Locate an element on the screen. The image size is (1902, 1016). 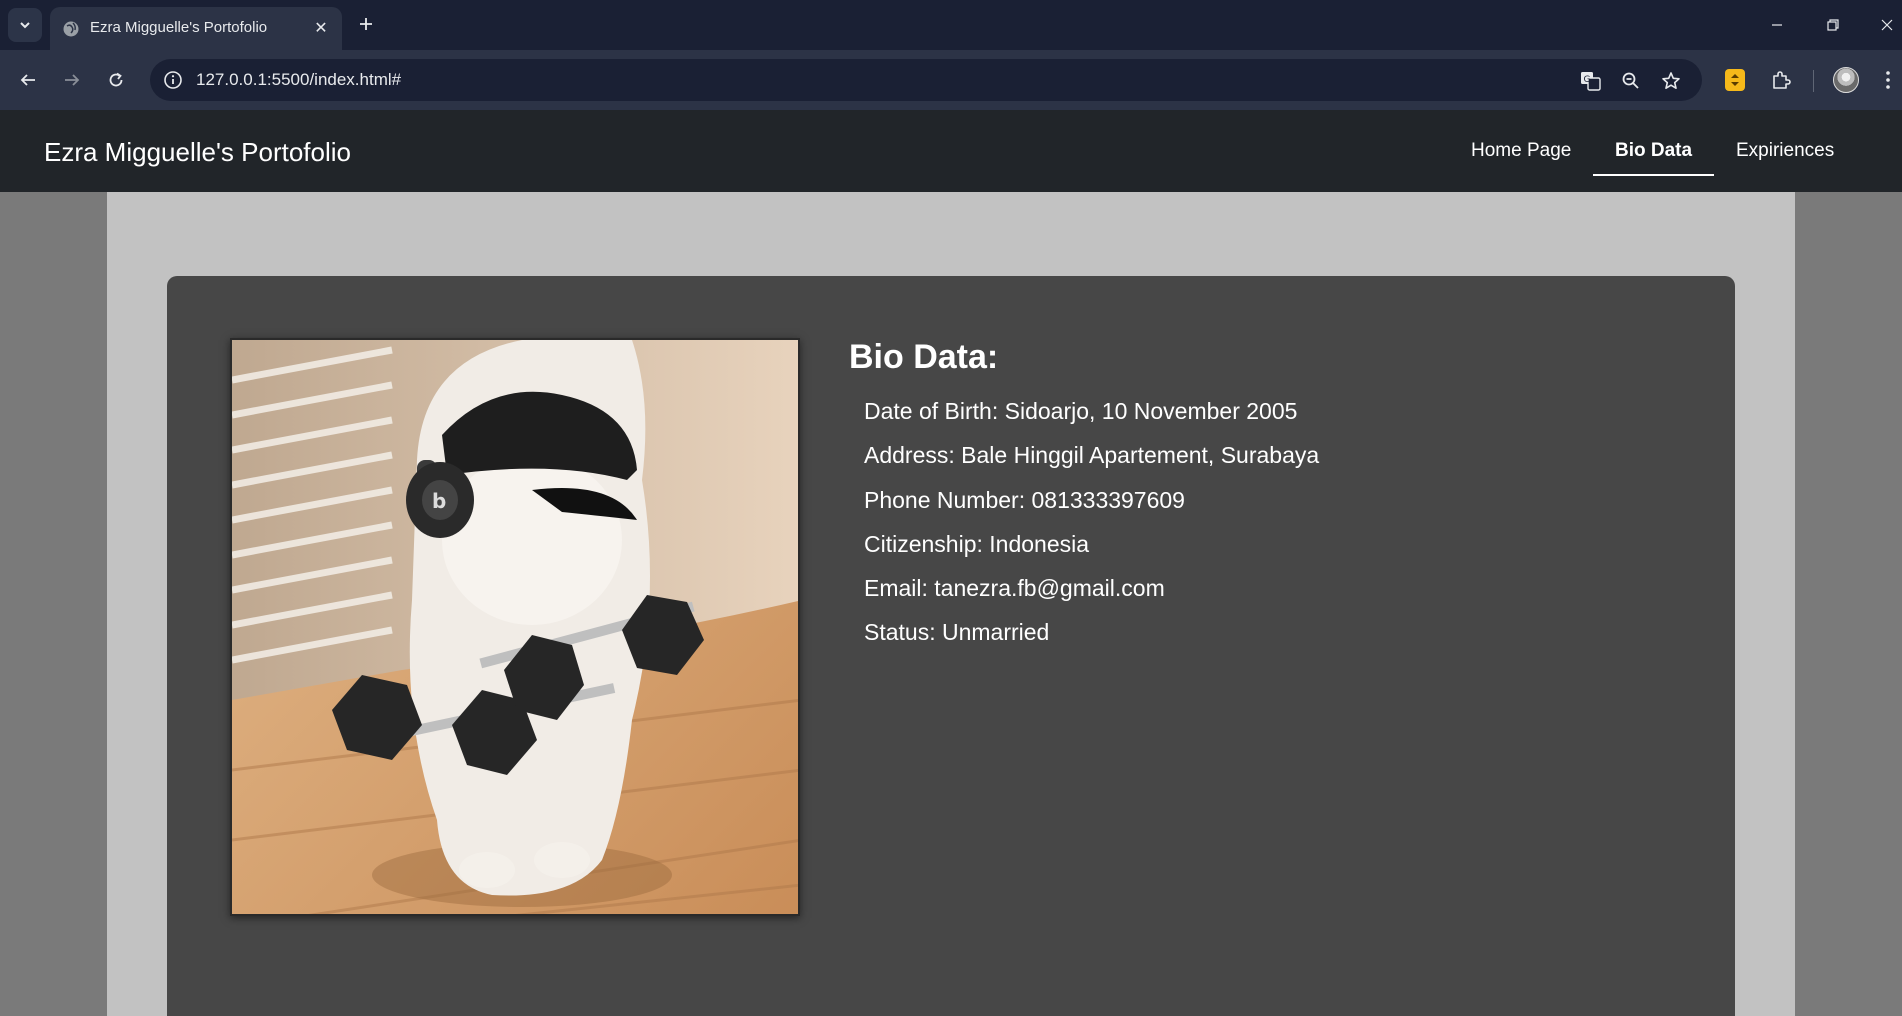
address-bar: 127.0.0.1:5500/index.html# G is located at coordinates (926, 80).